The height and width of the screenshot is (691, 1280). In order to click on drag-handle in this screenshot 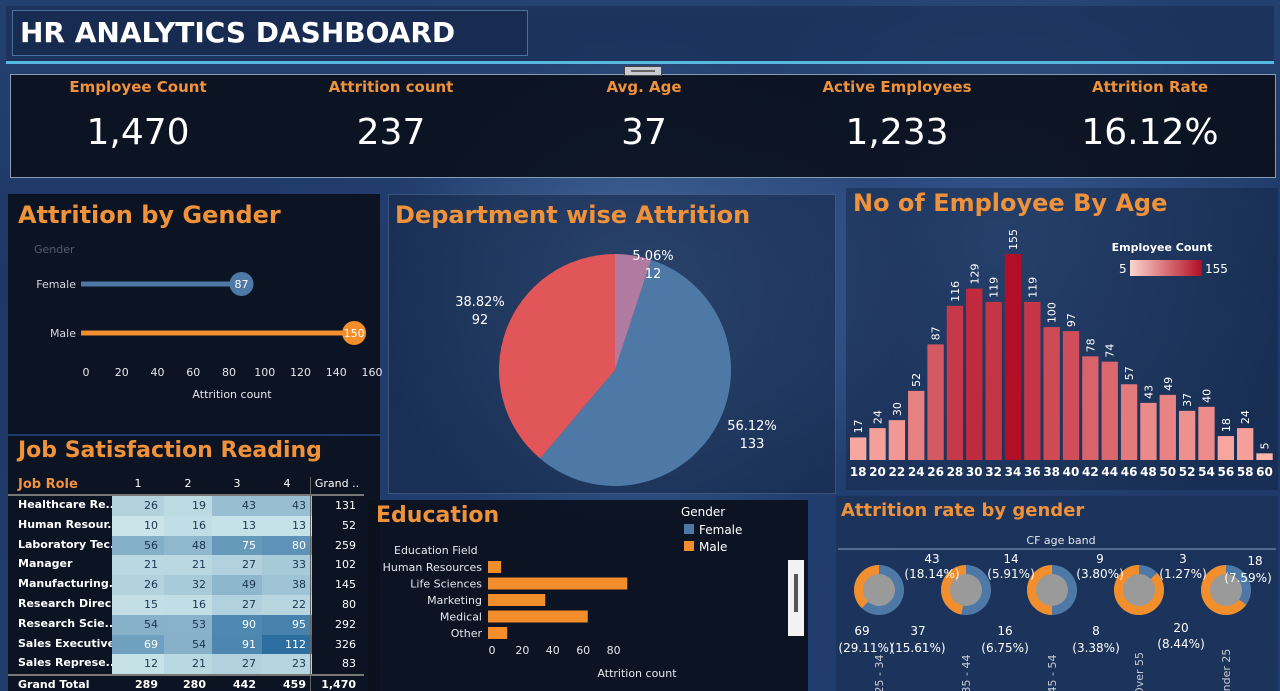, I will do `click(643, 71)`.